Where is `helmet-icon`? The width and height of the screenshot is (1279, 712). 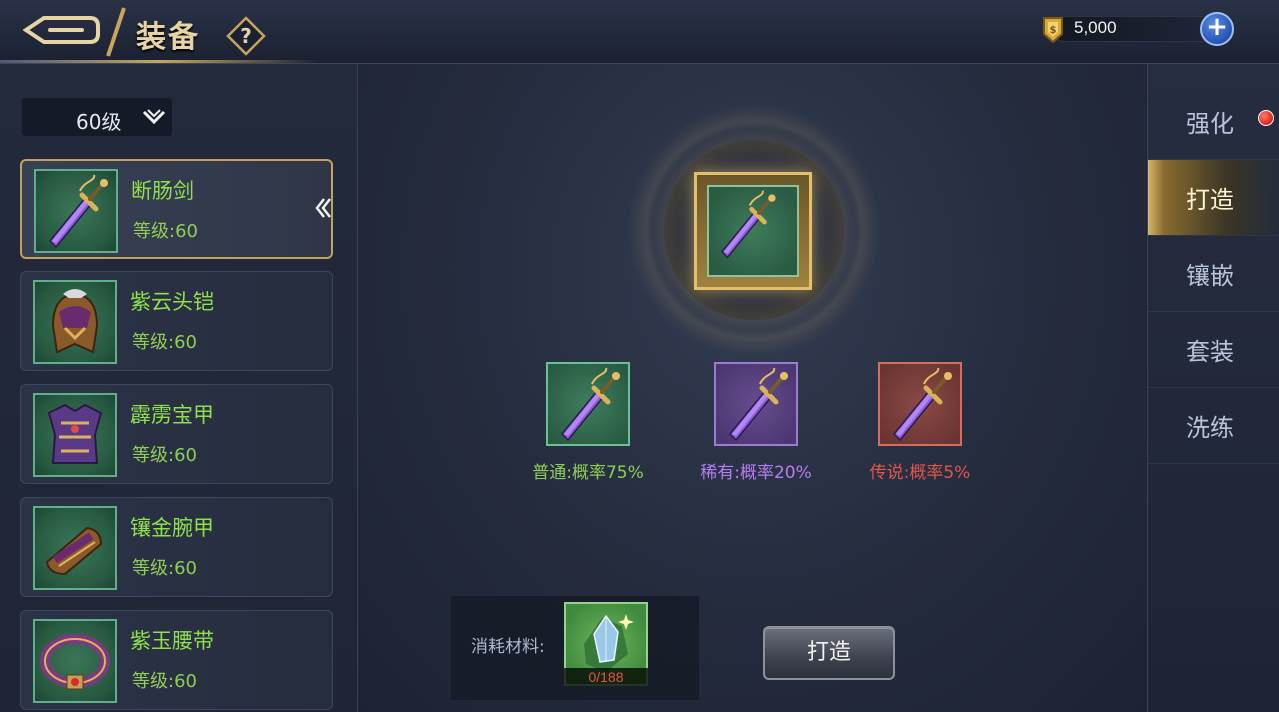 helmet-icon is located at coordinates (75, 322).